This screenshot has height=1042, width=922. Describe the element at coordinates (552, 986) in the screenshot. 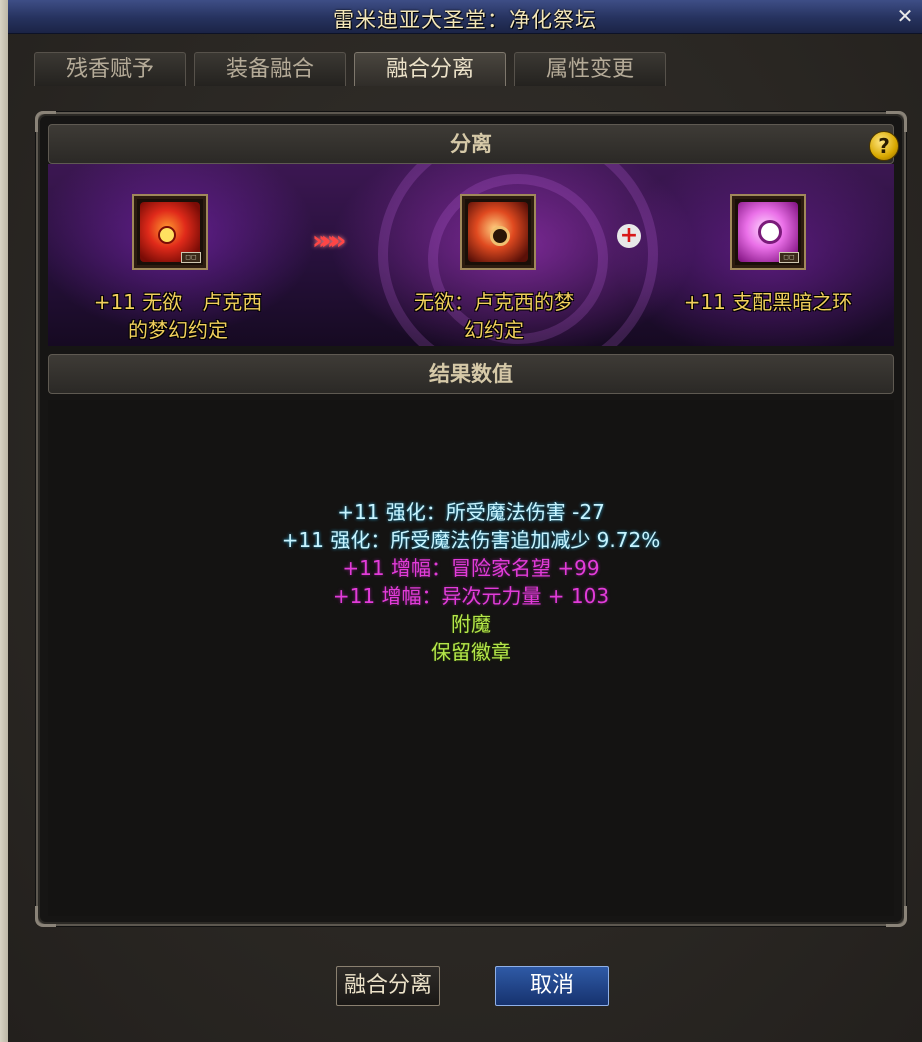

I see `cancel-button: 取消` at that location.